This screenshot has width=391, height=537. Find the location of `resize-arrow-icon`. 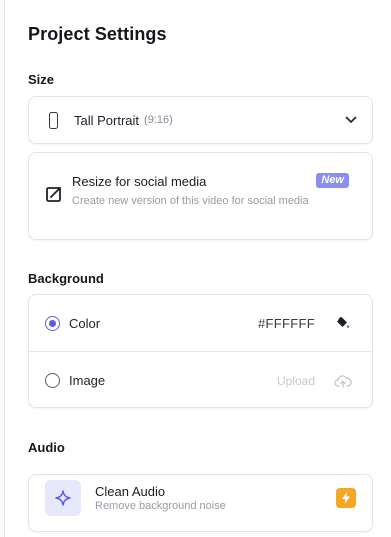

resize-arrow-icon is located at coordinates (53, 194).